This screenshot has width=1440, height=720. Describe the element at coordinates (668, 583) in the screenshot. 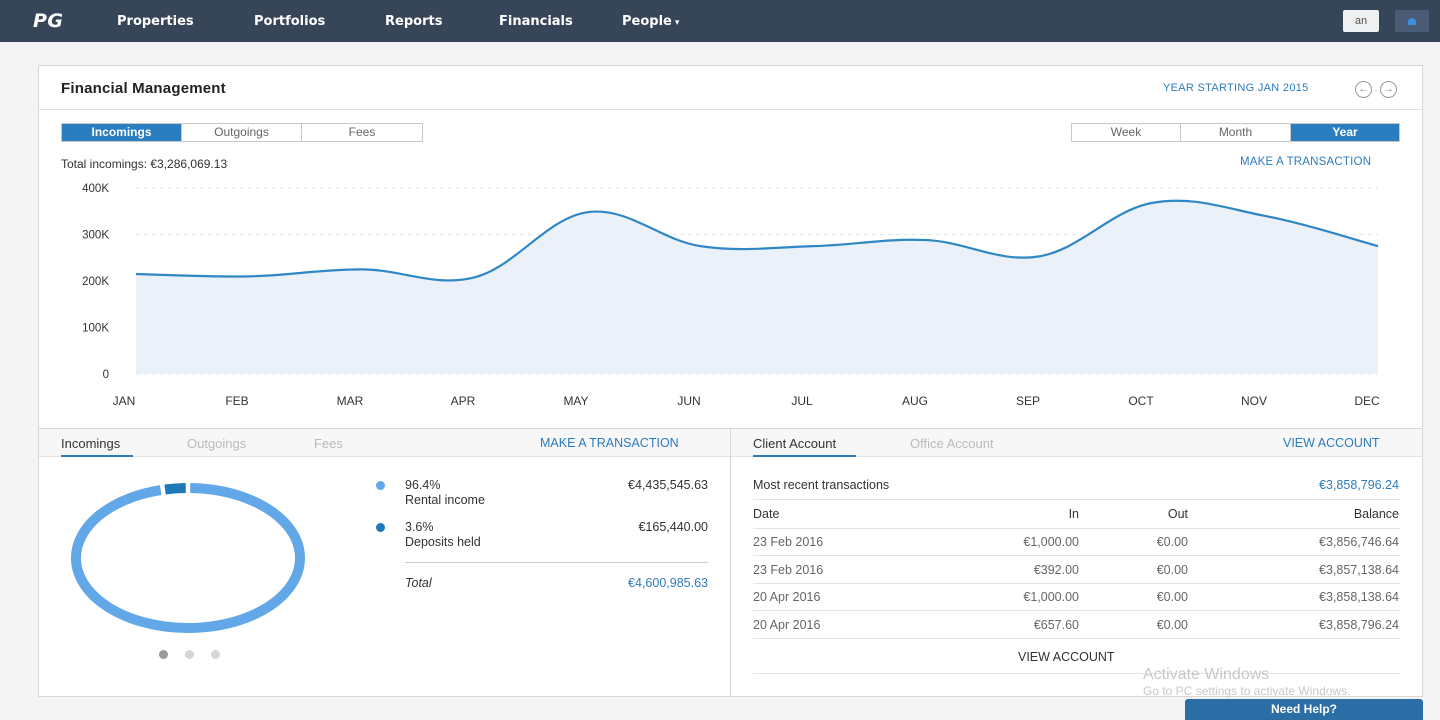

I see `legend-total-value: €4,600,985.63` at that location.